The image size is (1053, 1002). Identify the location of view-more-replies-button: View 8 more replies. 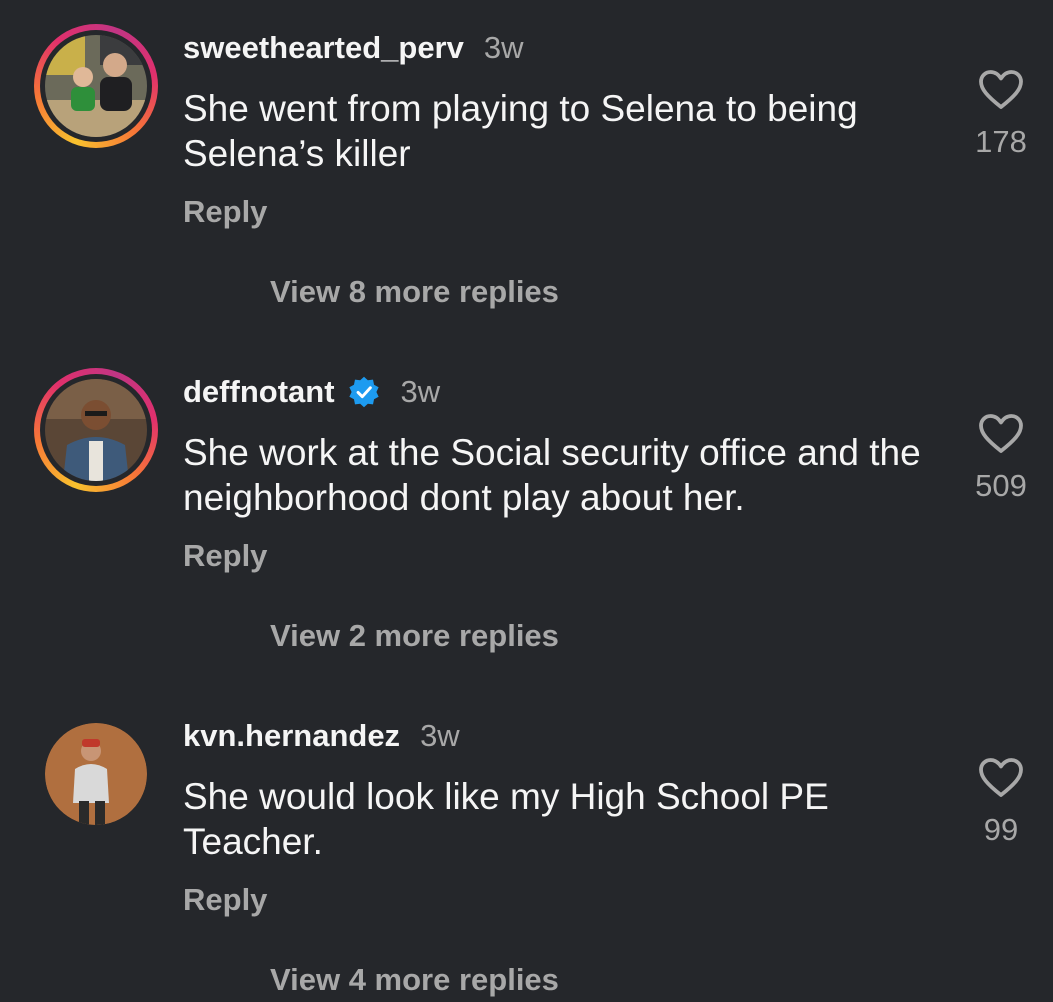
(414, 292).